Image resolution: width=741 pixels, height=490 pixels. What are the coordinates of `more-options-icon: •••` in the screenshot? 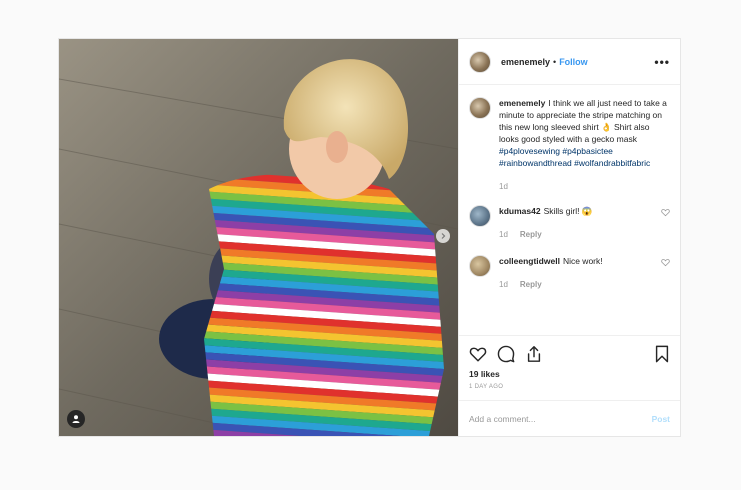 It's located at (662, 62).